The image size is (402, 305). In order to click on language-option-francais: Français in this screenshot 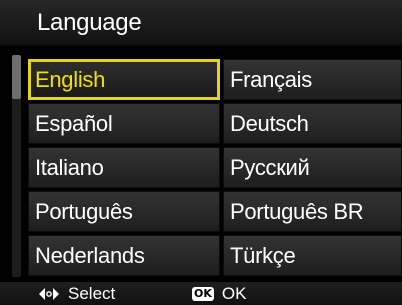, I will do `click(312, 79)`.